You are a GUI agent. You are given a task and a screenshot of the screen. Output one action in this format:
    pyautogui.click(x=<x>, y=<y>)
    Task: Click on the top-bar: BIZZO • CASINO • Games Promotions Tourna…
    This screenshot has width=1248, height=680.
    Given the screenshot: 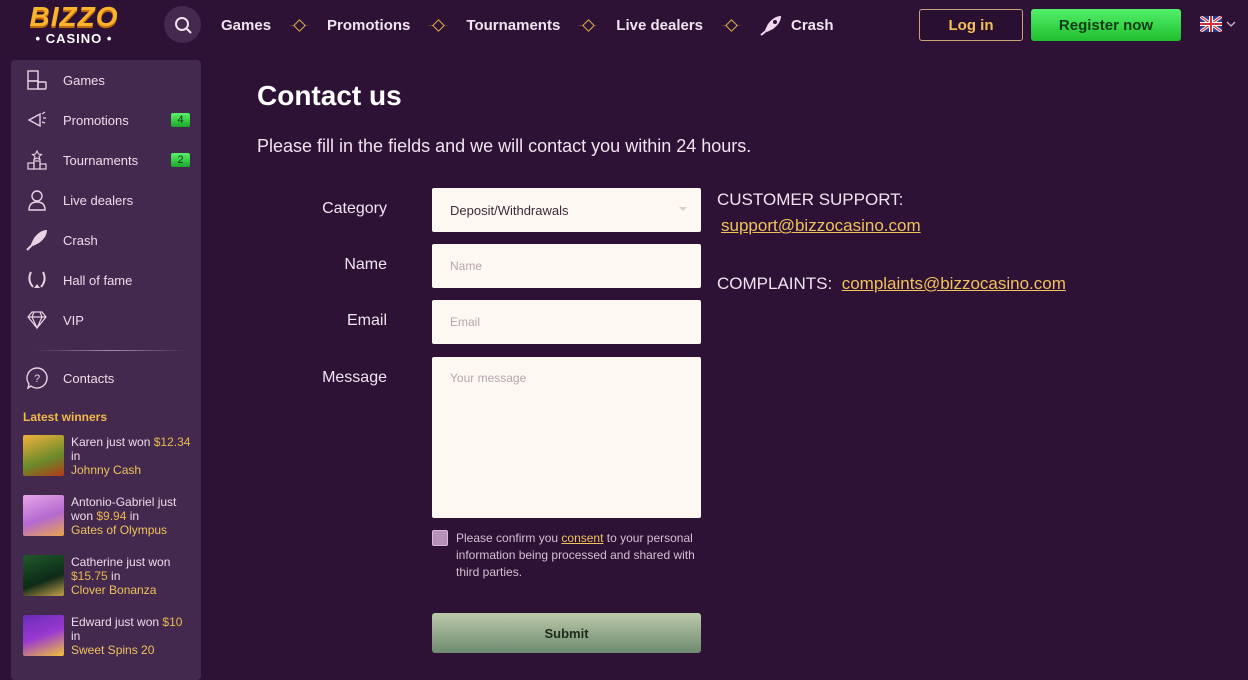 What is the action you would take?
    pyautogui.click(x=624, y=25)
    